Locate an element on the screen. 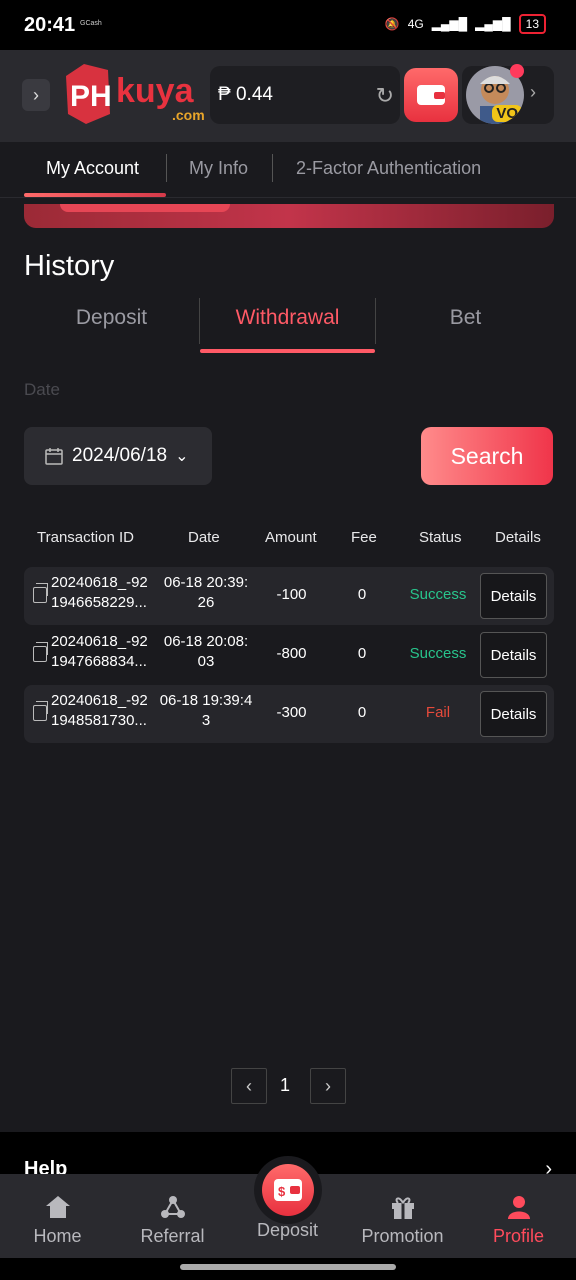  wallet-icon is located at coordinates (431, 95).